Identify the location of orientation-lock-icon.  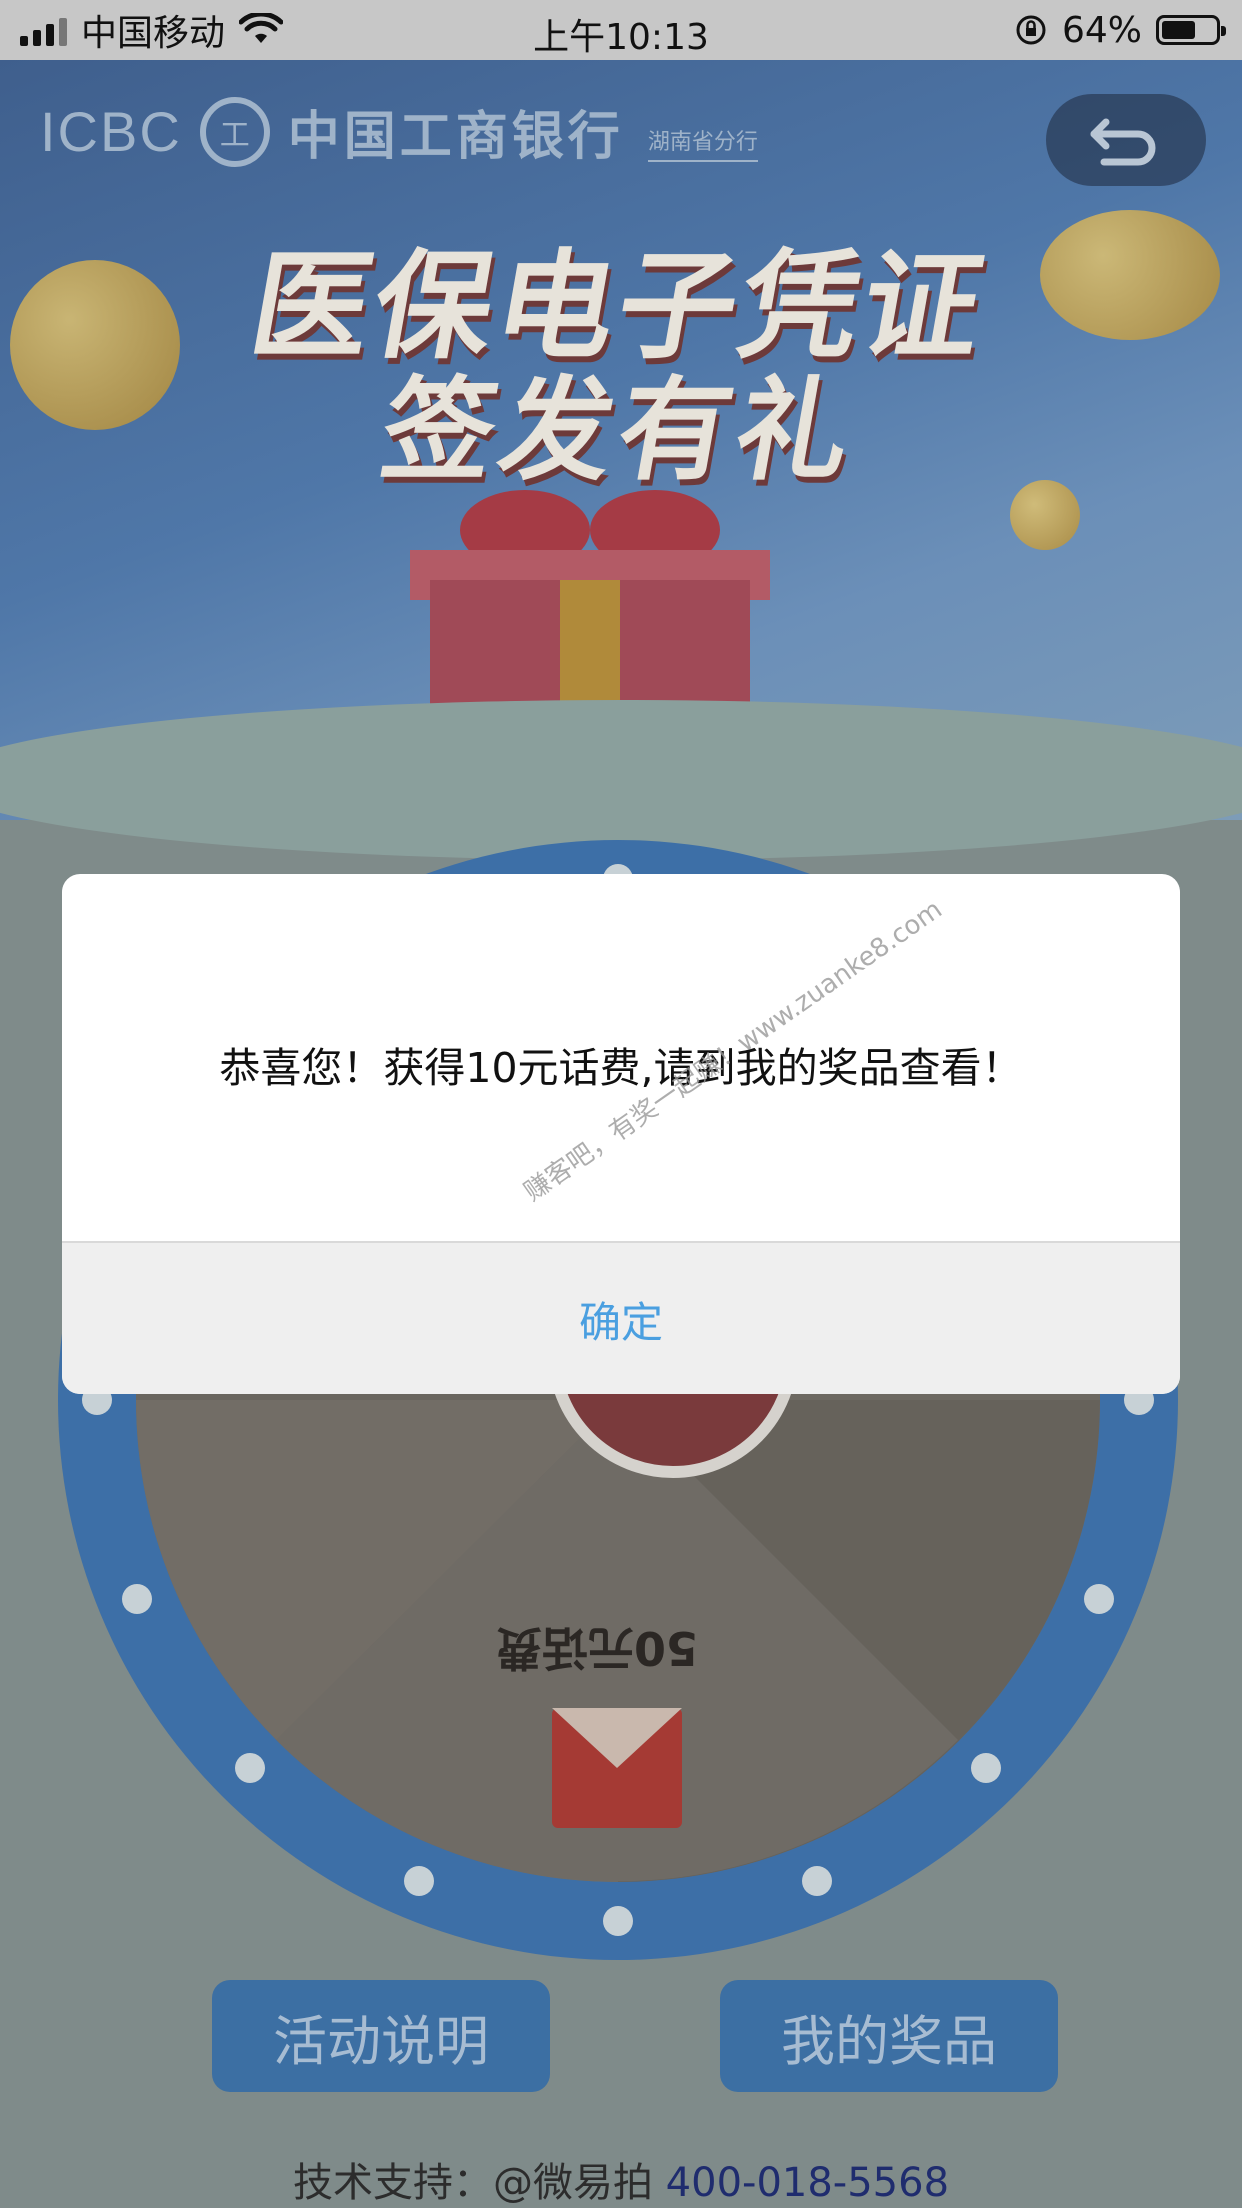
(1031, 30).